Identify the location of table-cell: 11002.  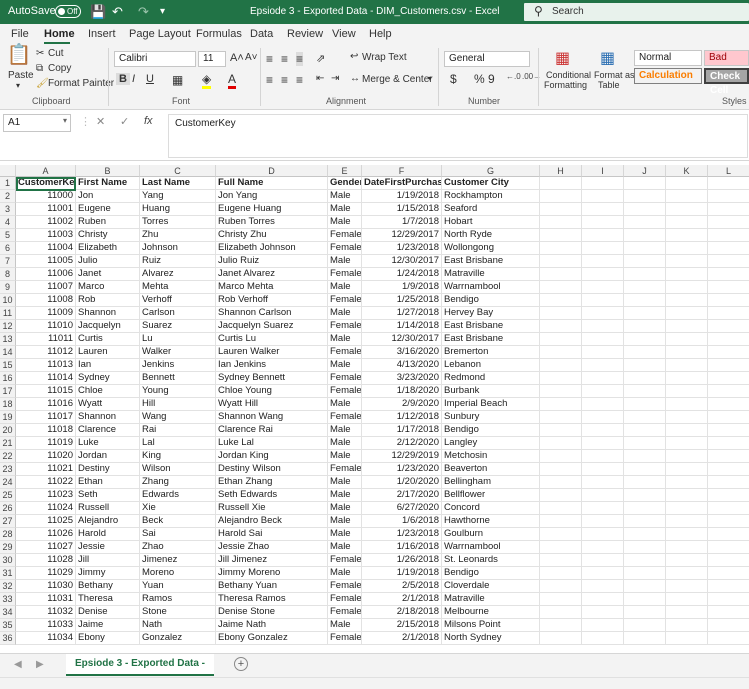
(46, 222).